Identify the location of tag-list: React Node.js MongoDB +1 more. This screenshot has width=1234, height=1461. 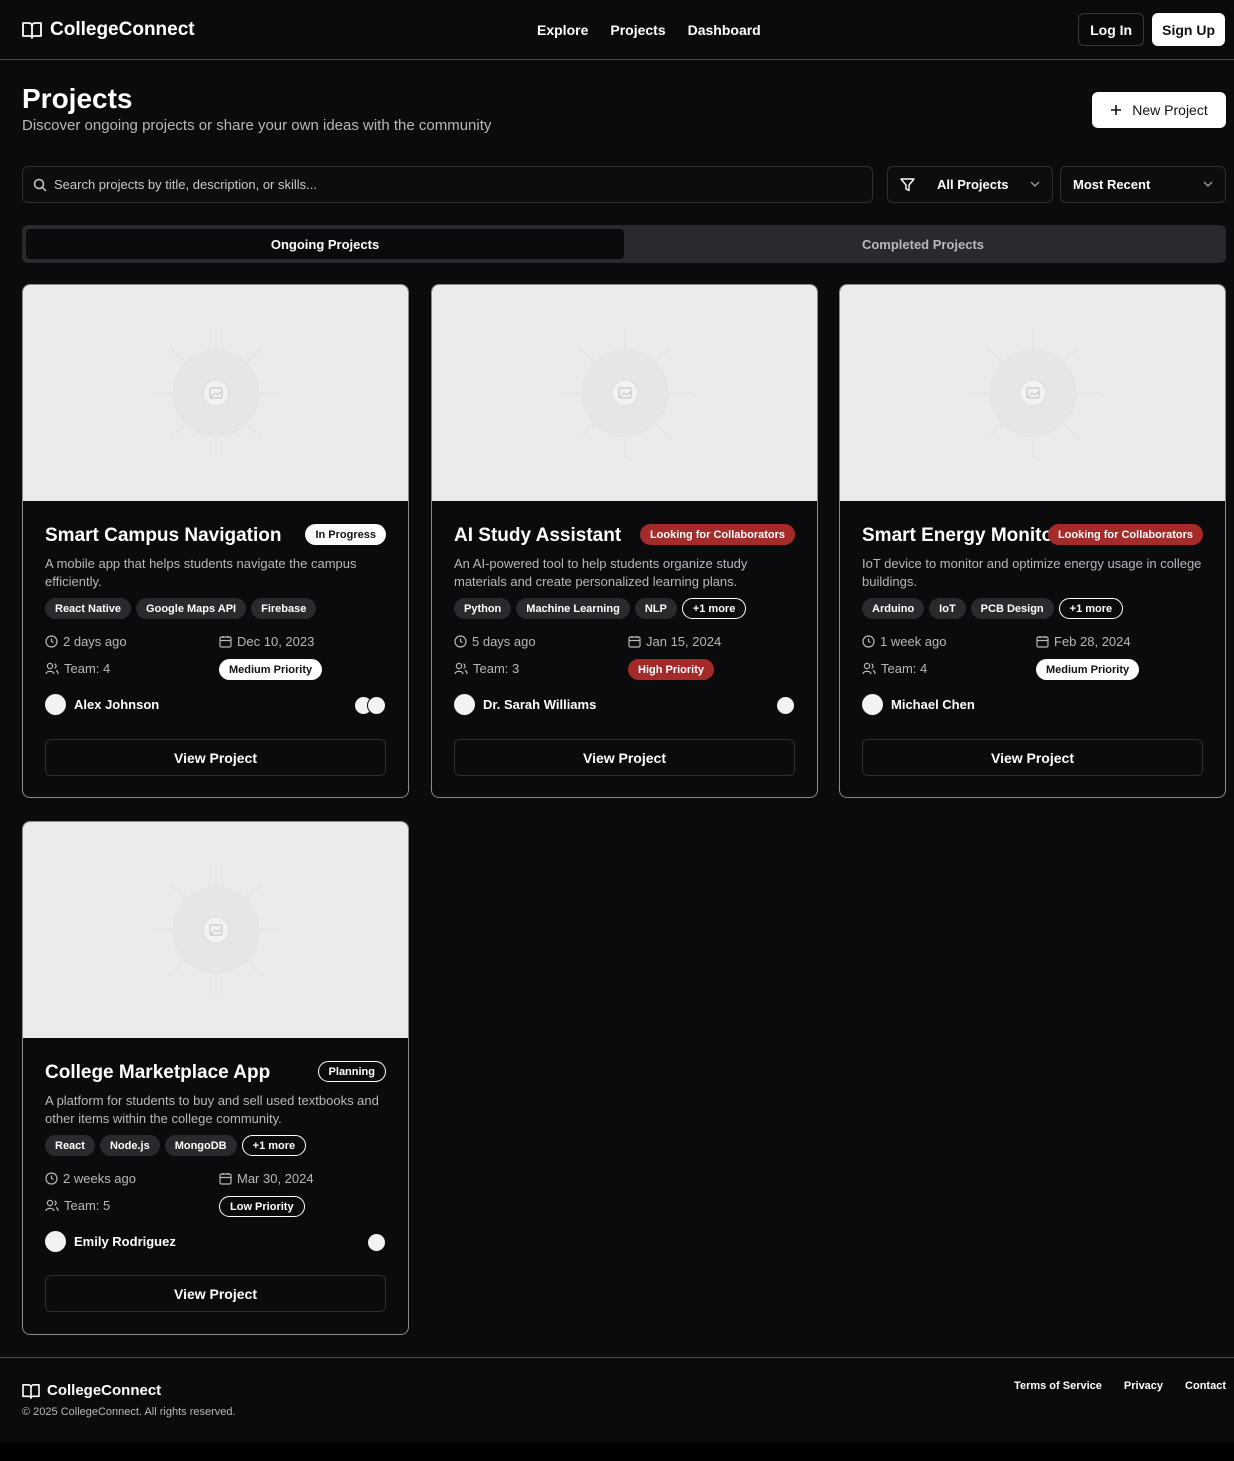
(176, 1145).